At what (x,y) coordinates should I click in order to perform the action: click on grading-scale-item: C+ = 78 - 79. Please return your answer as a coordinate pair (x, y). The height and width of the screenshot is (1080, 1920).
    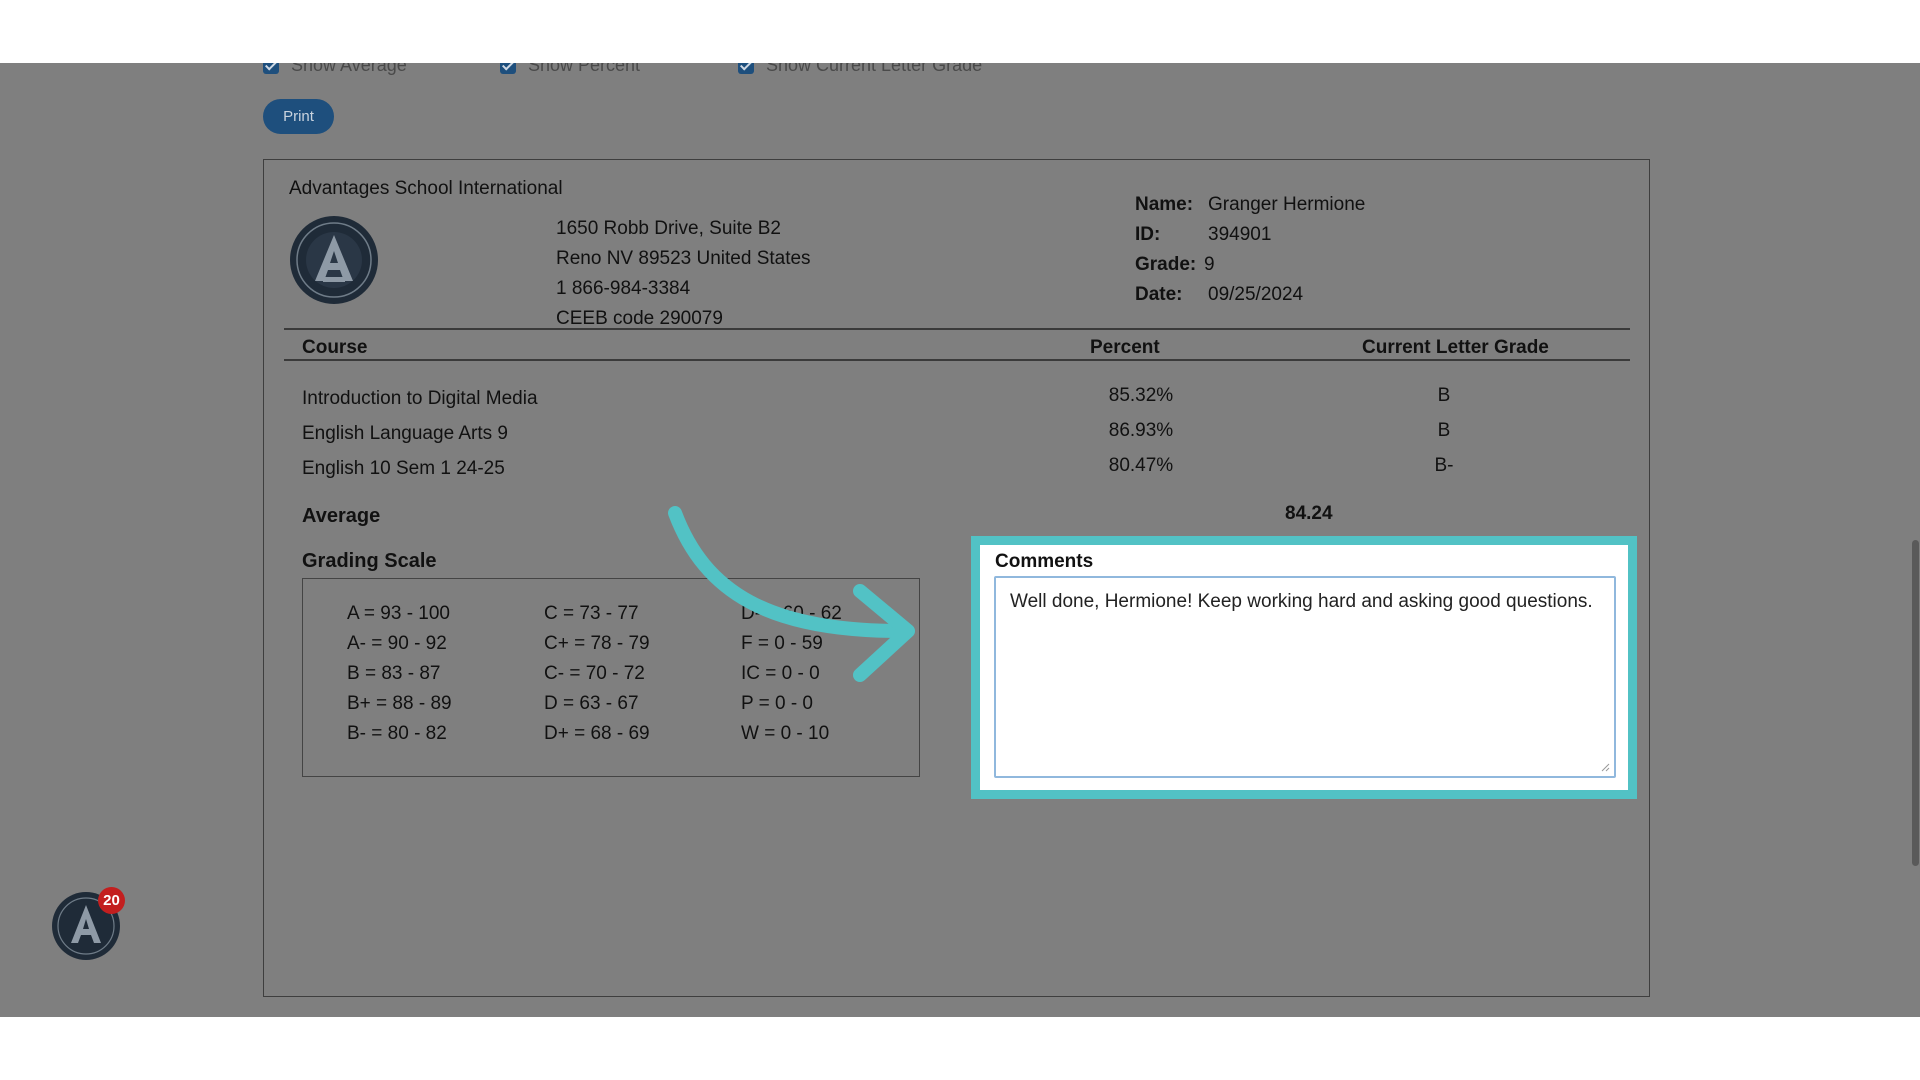
    Looking at the image, I should click on (597, 643).